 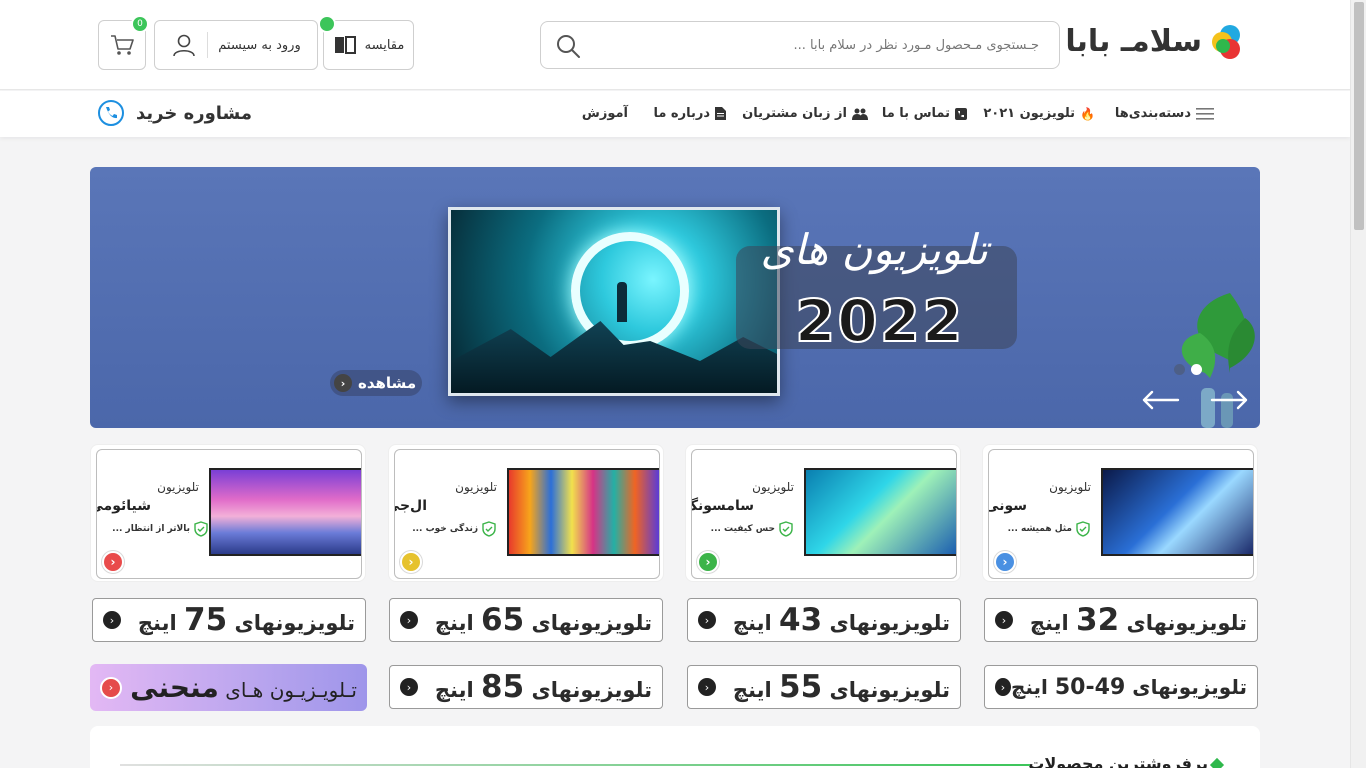 I want to click on size-label: تلویزیونهای 85 اینچ, so click(x=543, y=687).